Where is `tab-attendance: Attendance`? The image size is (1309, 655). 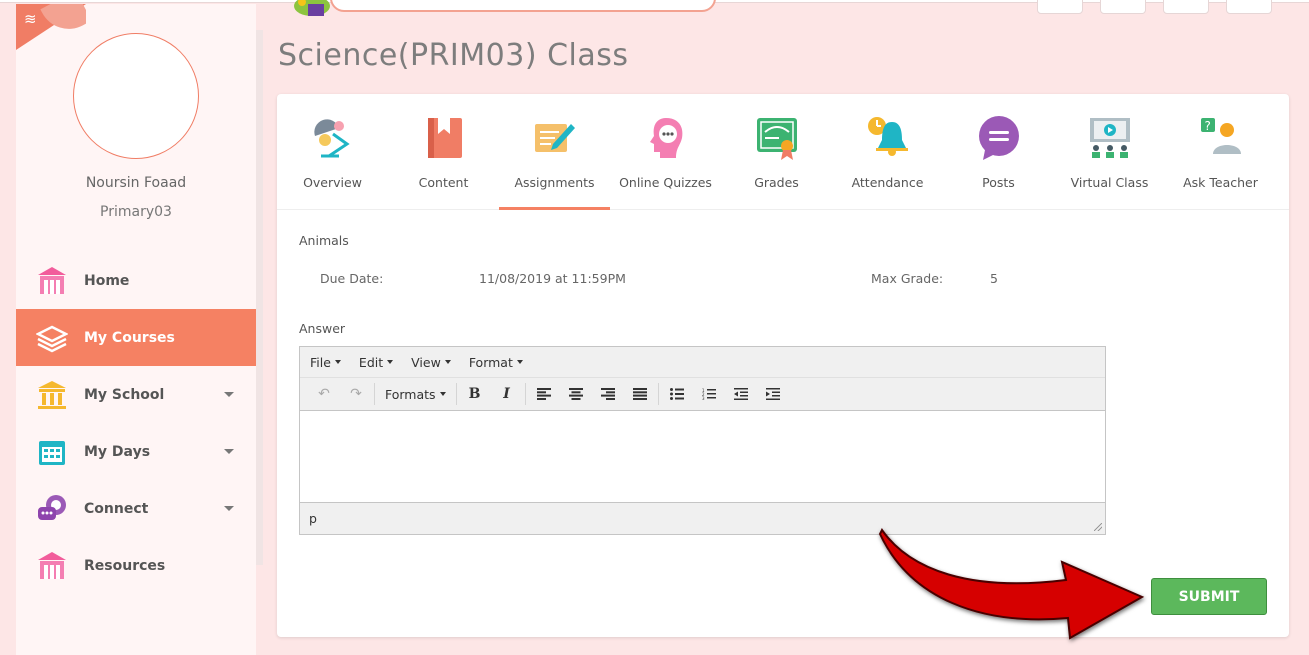 tab-attendance: Attendance is located at coordinates (887, 152).